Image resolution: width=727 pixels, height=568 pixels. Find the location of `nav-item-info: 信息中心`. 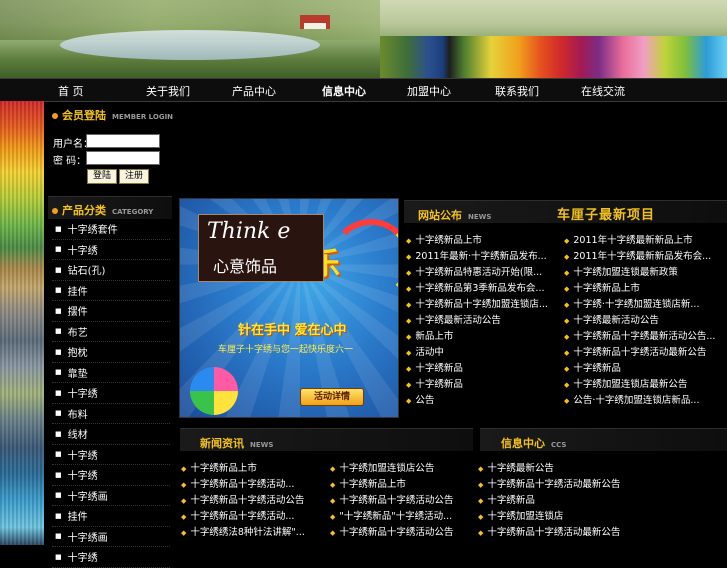

nav-item-info: 信息中心 is located at coordinates (344, 91).